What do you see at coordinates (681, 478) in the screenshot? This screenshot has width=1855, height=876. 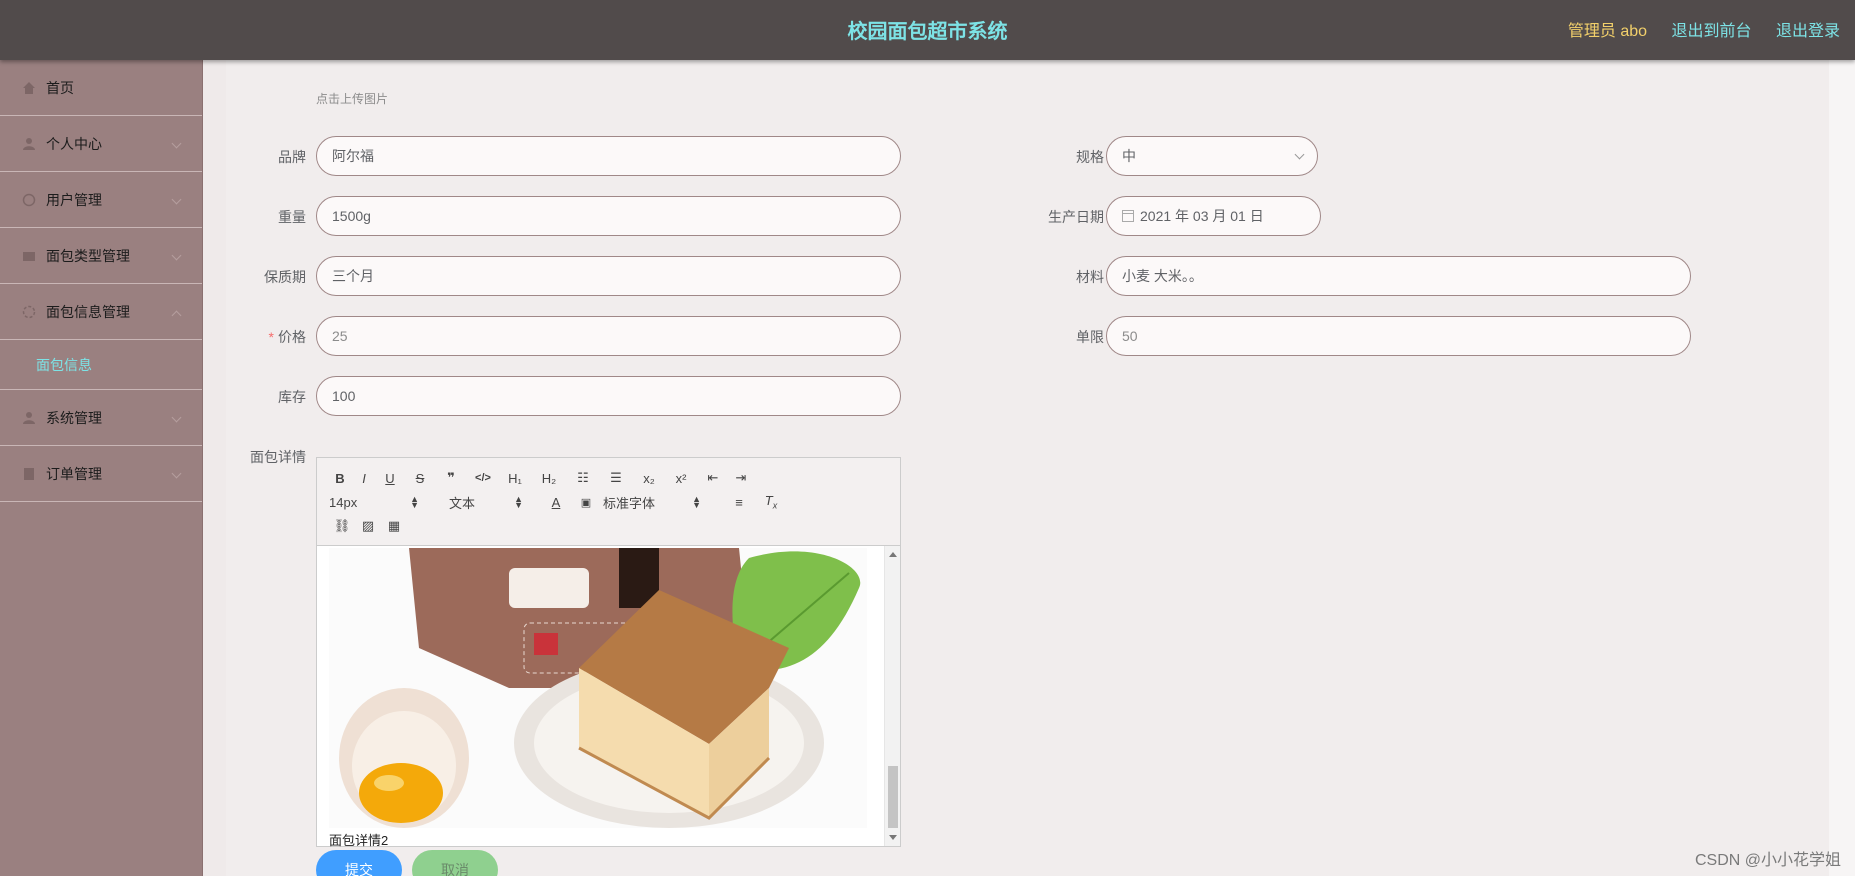 I see `superscript-button: x²` at bounding box center [681, 478].